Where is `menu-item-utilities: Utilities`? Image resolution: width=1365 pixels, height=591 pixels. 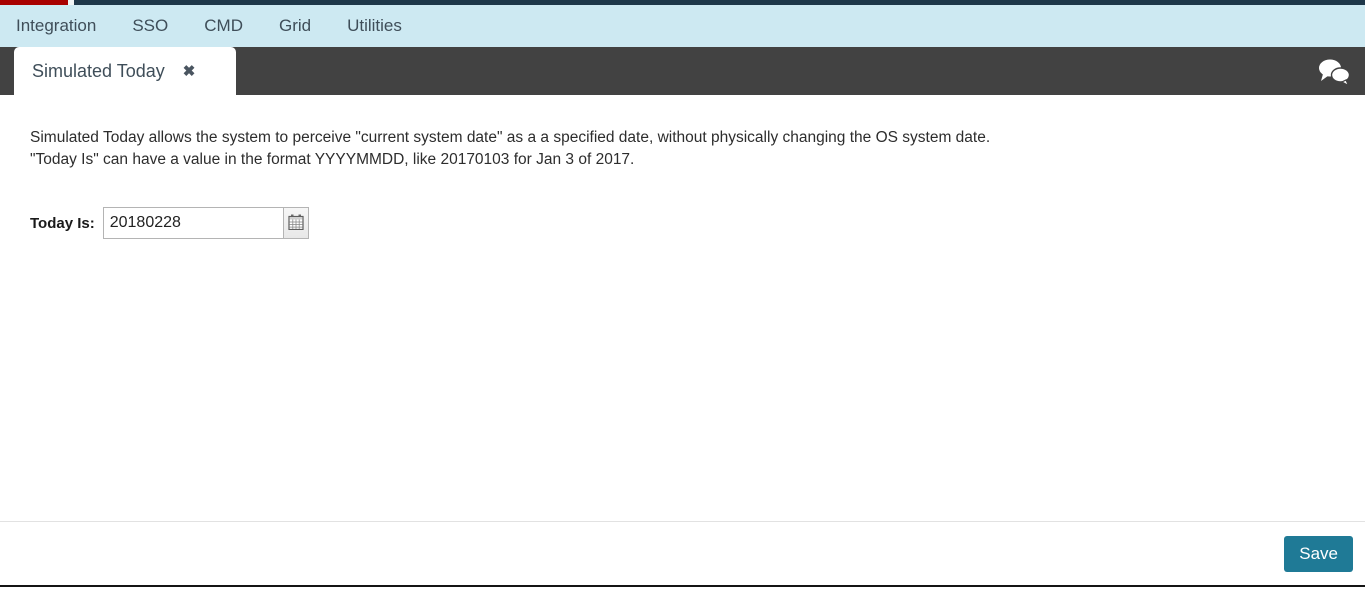 menu-item-utilities: Utilities is located at coordinates (374, 26).